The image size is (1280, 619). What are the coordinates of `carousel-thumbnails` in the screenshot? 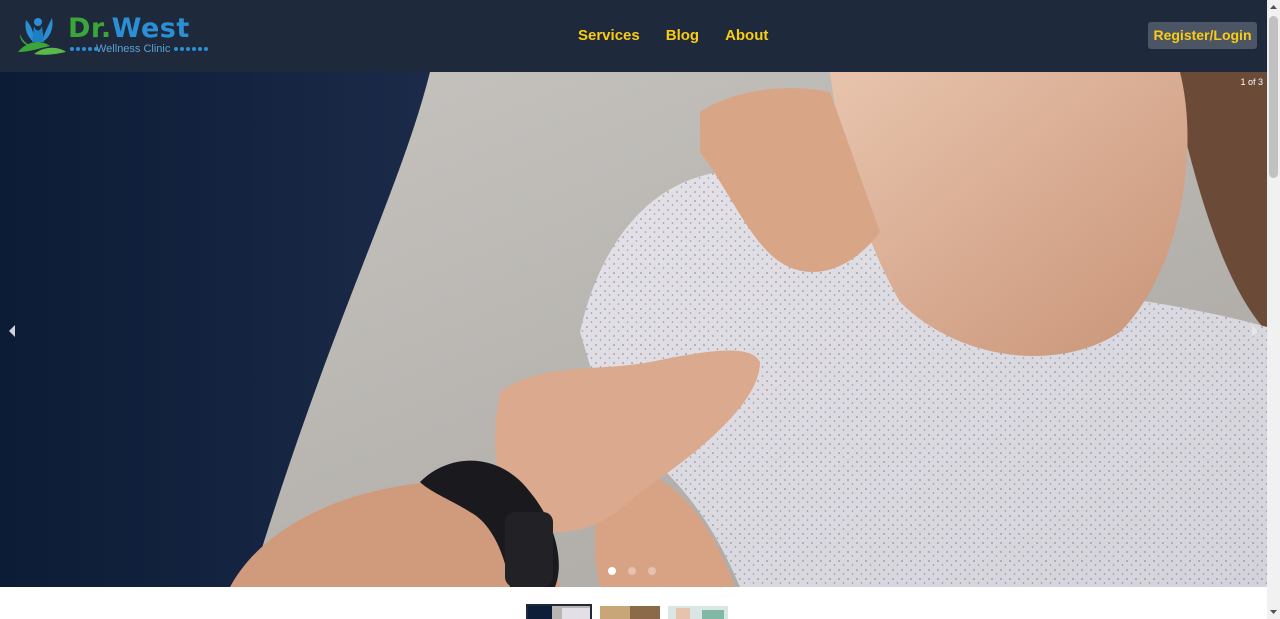 It's located at (627, 611).